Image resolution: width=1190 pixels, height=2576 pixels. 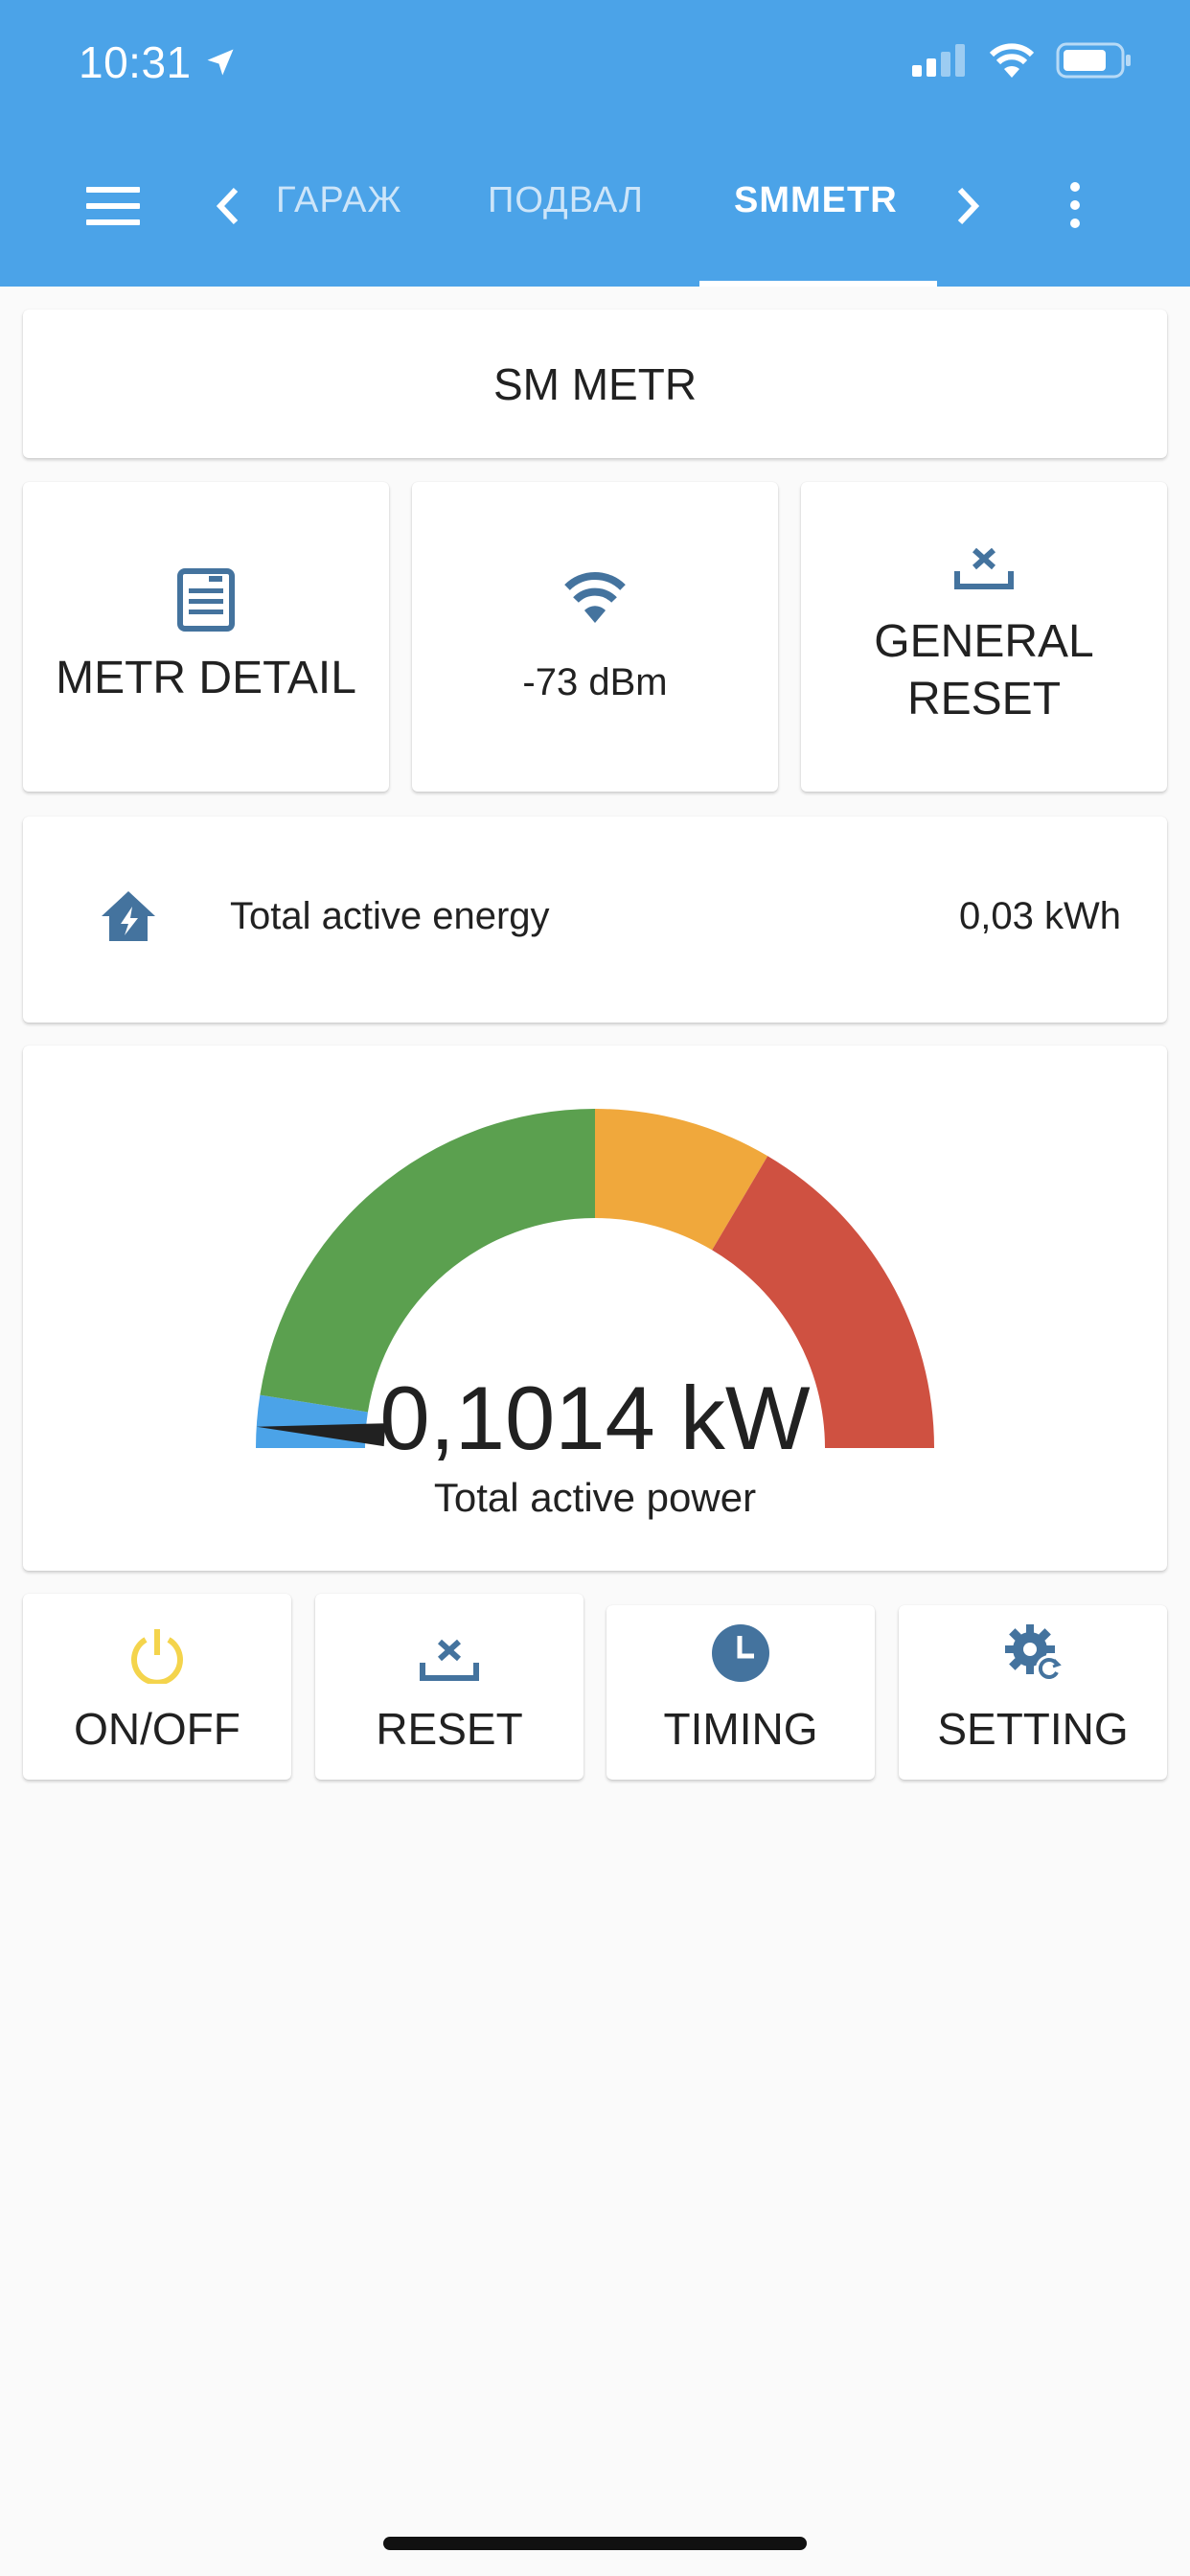 I want to click on gauge-name: Total active power, so click(x=595, y=1497).